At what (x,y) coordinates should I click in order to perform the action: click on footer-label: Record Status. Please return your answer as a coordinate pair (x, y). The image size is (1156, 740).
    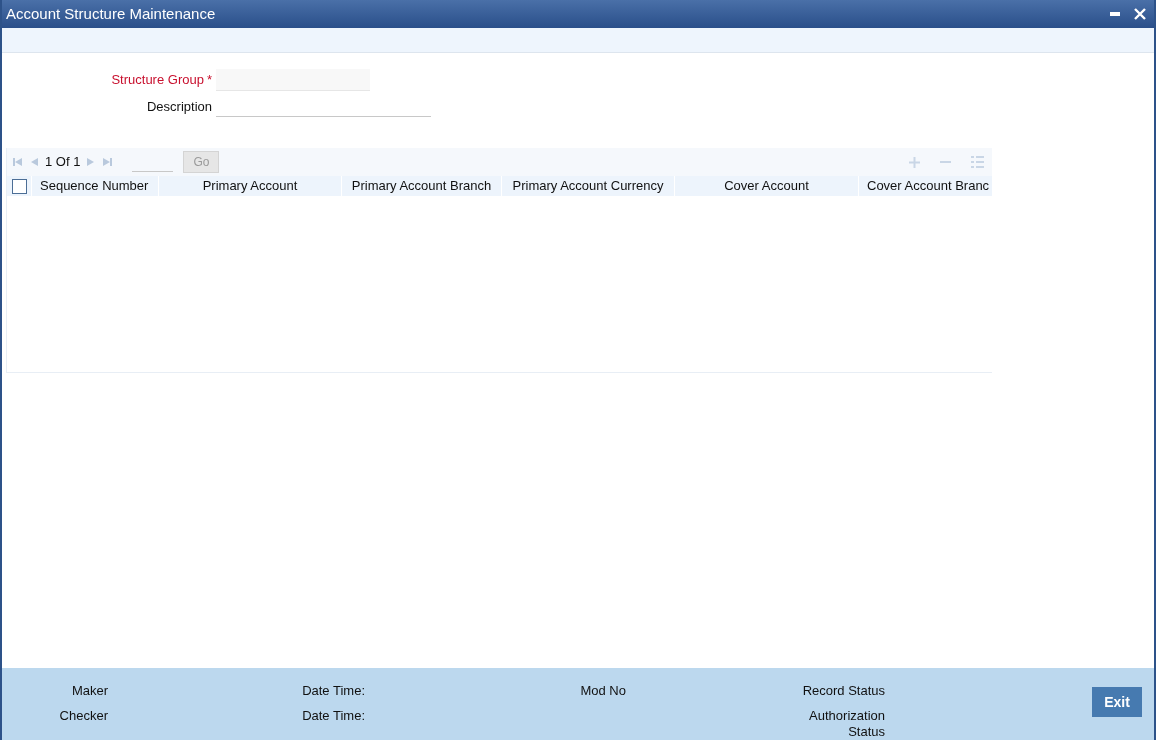
    Looking at the image, I should click on (843, 691).